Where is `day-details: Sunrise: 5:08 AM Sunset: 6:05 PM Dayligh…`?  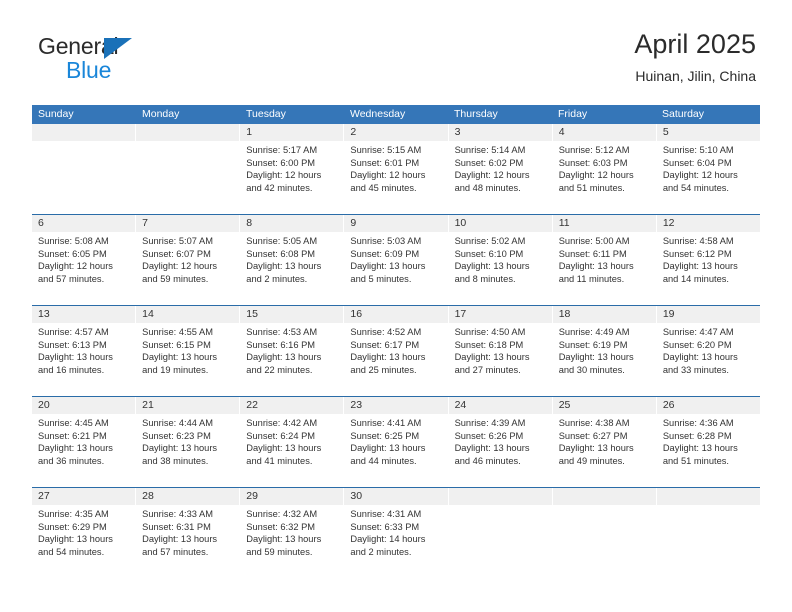 day-details: Sunrise: 5:08 AM Sunset: 6:05 PM Dayligh… is located at coordinates (83, 258).